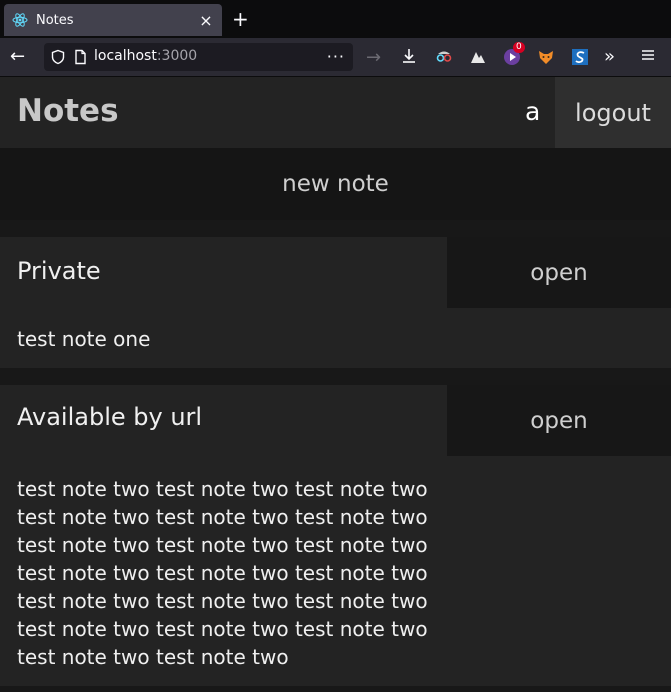  Describe the element at coordinates (68, 111) in the screenshot. I see `page-title: Notes` at that location.